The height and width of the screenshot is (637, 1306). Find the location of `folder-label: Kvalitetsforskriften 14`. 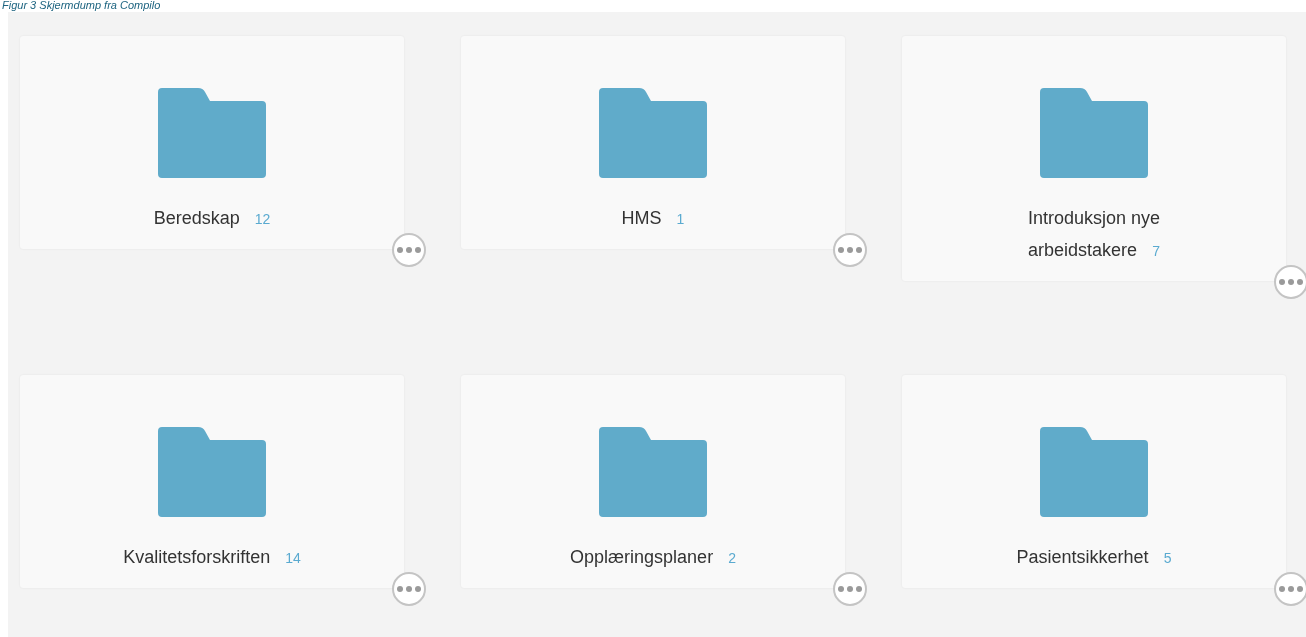

folder-label: Kvalitetsforskriften 14 is located at coordinates (212, 557).